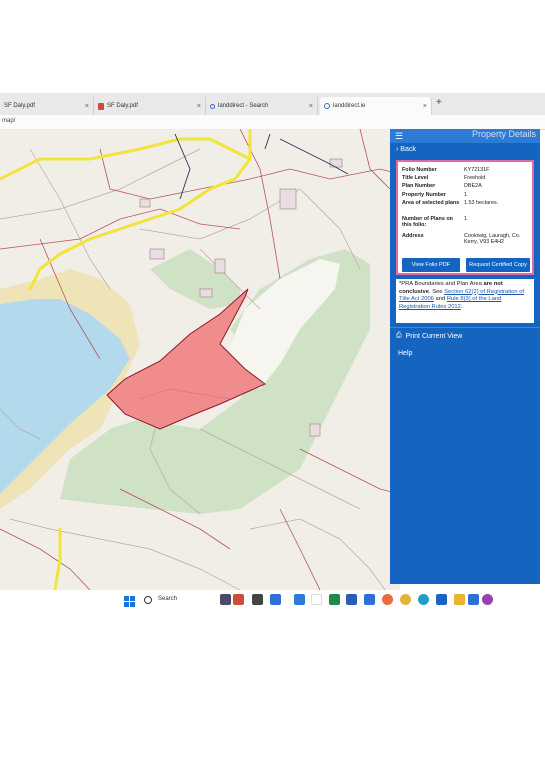 The image size is (545, 775). I want to click on address-bar: map/, so click(272, 122).